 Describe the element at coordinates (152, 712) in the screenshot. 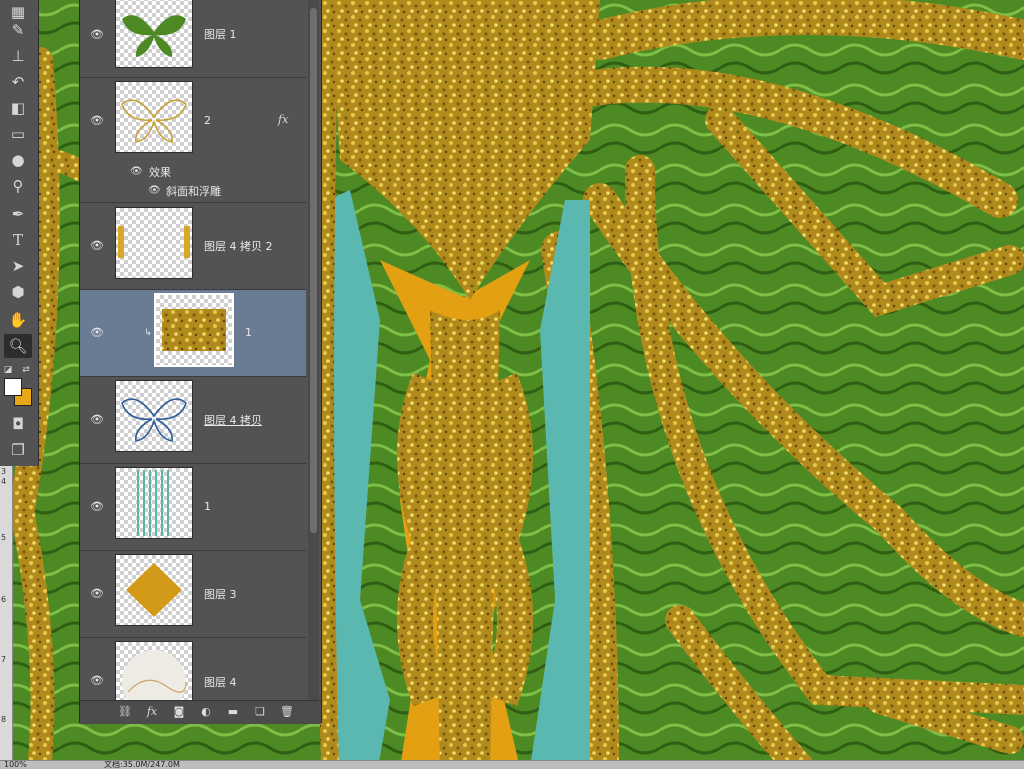

I see `fx-icon: fx` at that location.